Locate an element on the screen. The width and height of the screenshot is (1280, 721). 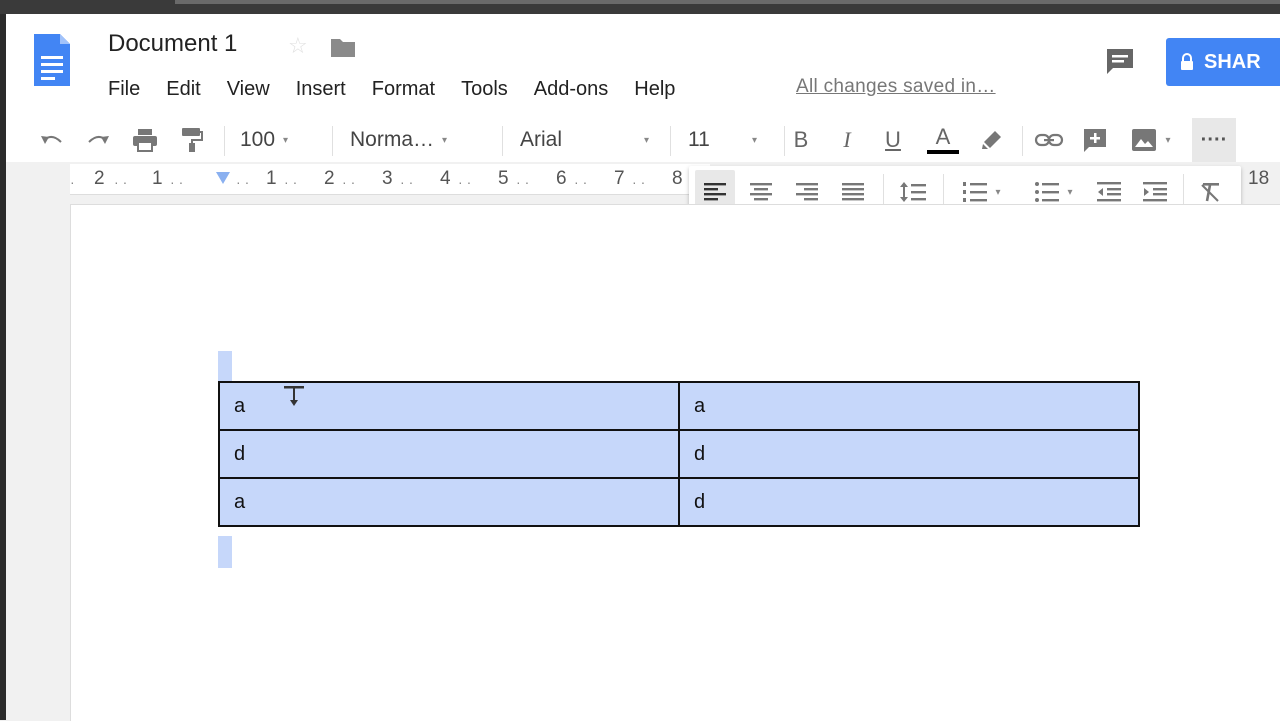
undo-button is located at coordinates (52, 140).